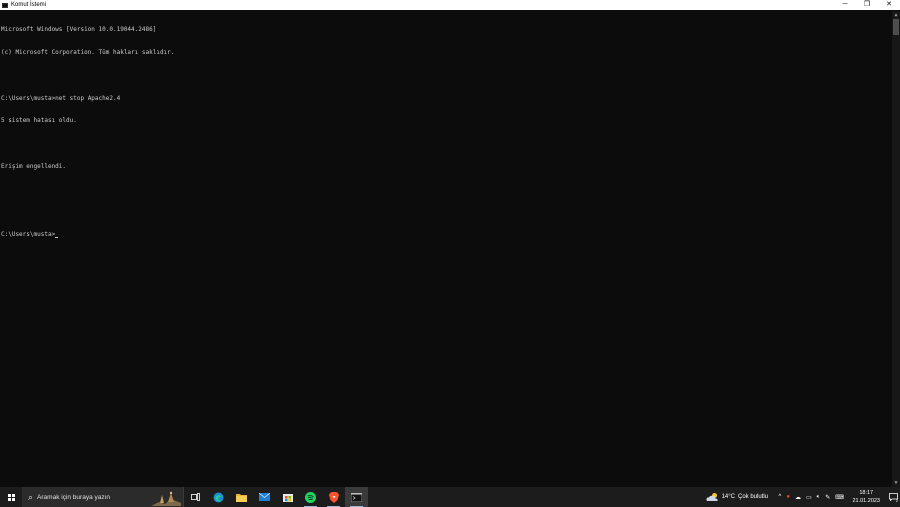 This screenshot has height=507, width=900. I want to click on clock-date: 21.01.2023, so click(866, 501).